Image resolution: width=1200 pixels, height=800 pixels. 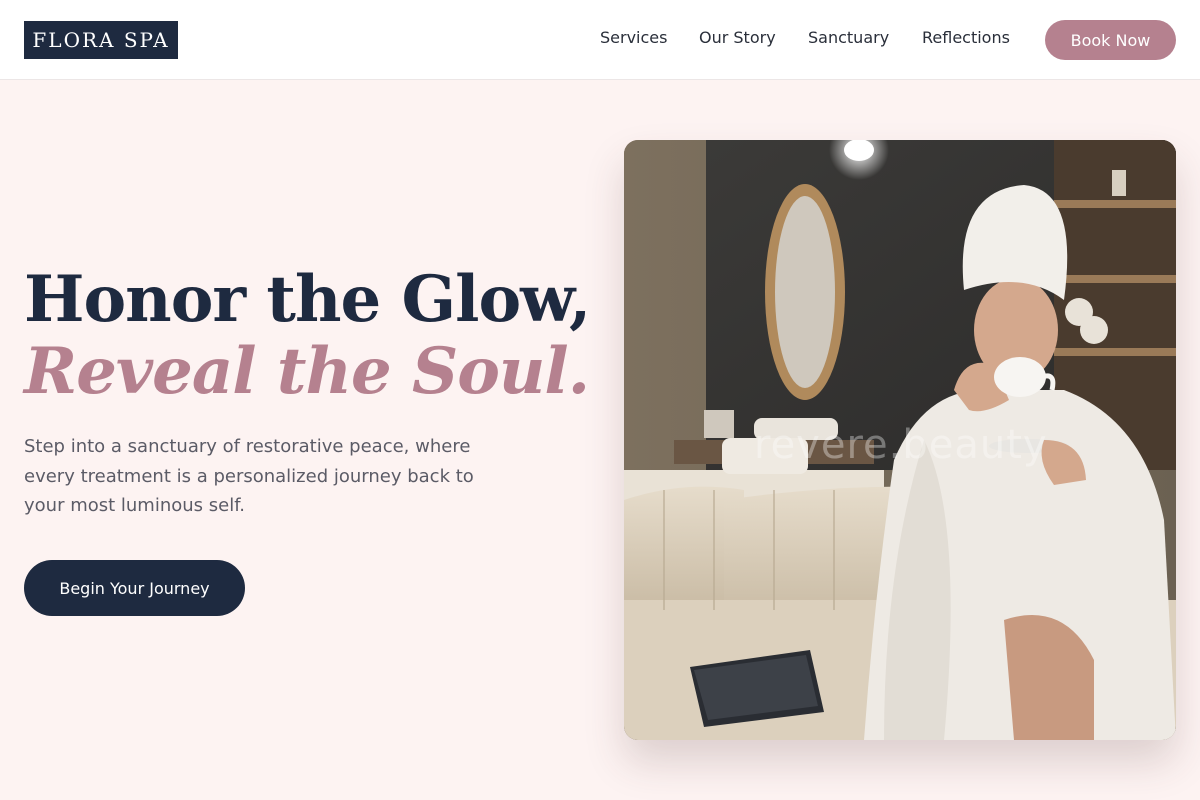 I want to click on book-now-button: Book Now, so click(x=1110, y=40).